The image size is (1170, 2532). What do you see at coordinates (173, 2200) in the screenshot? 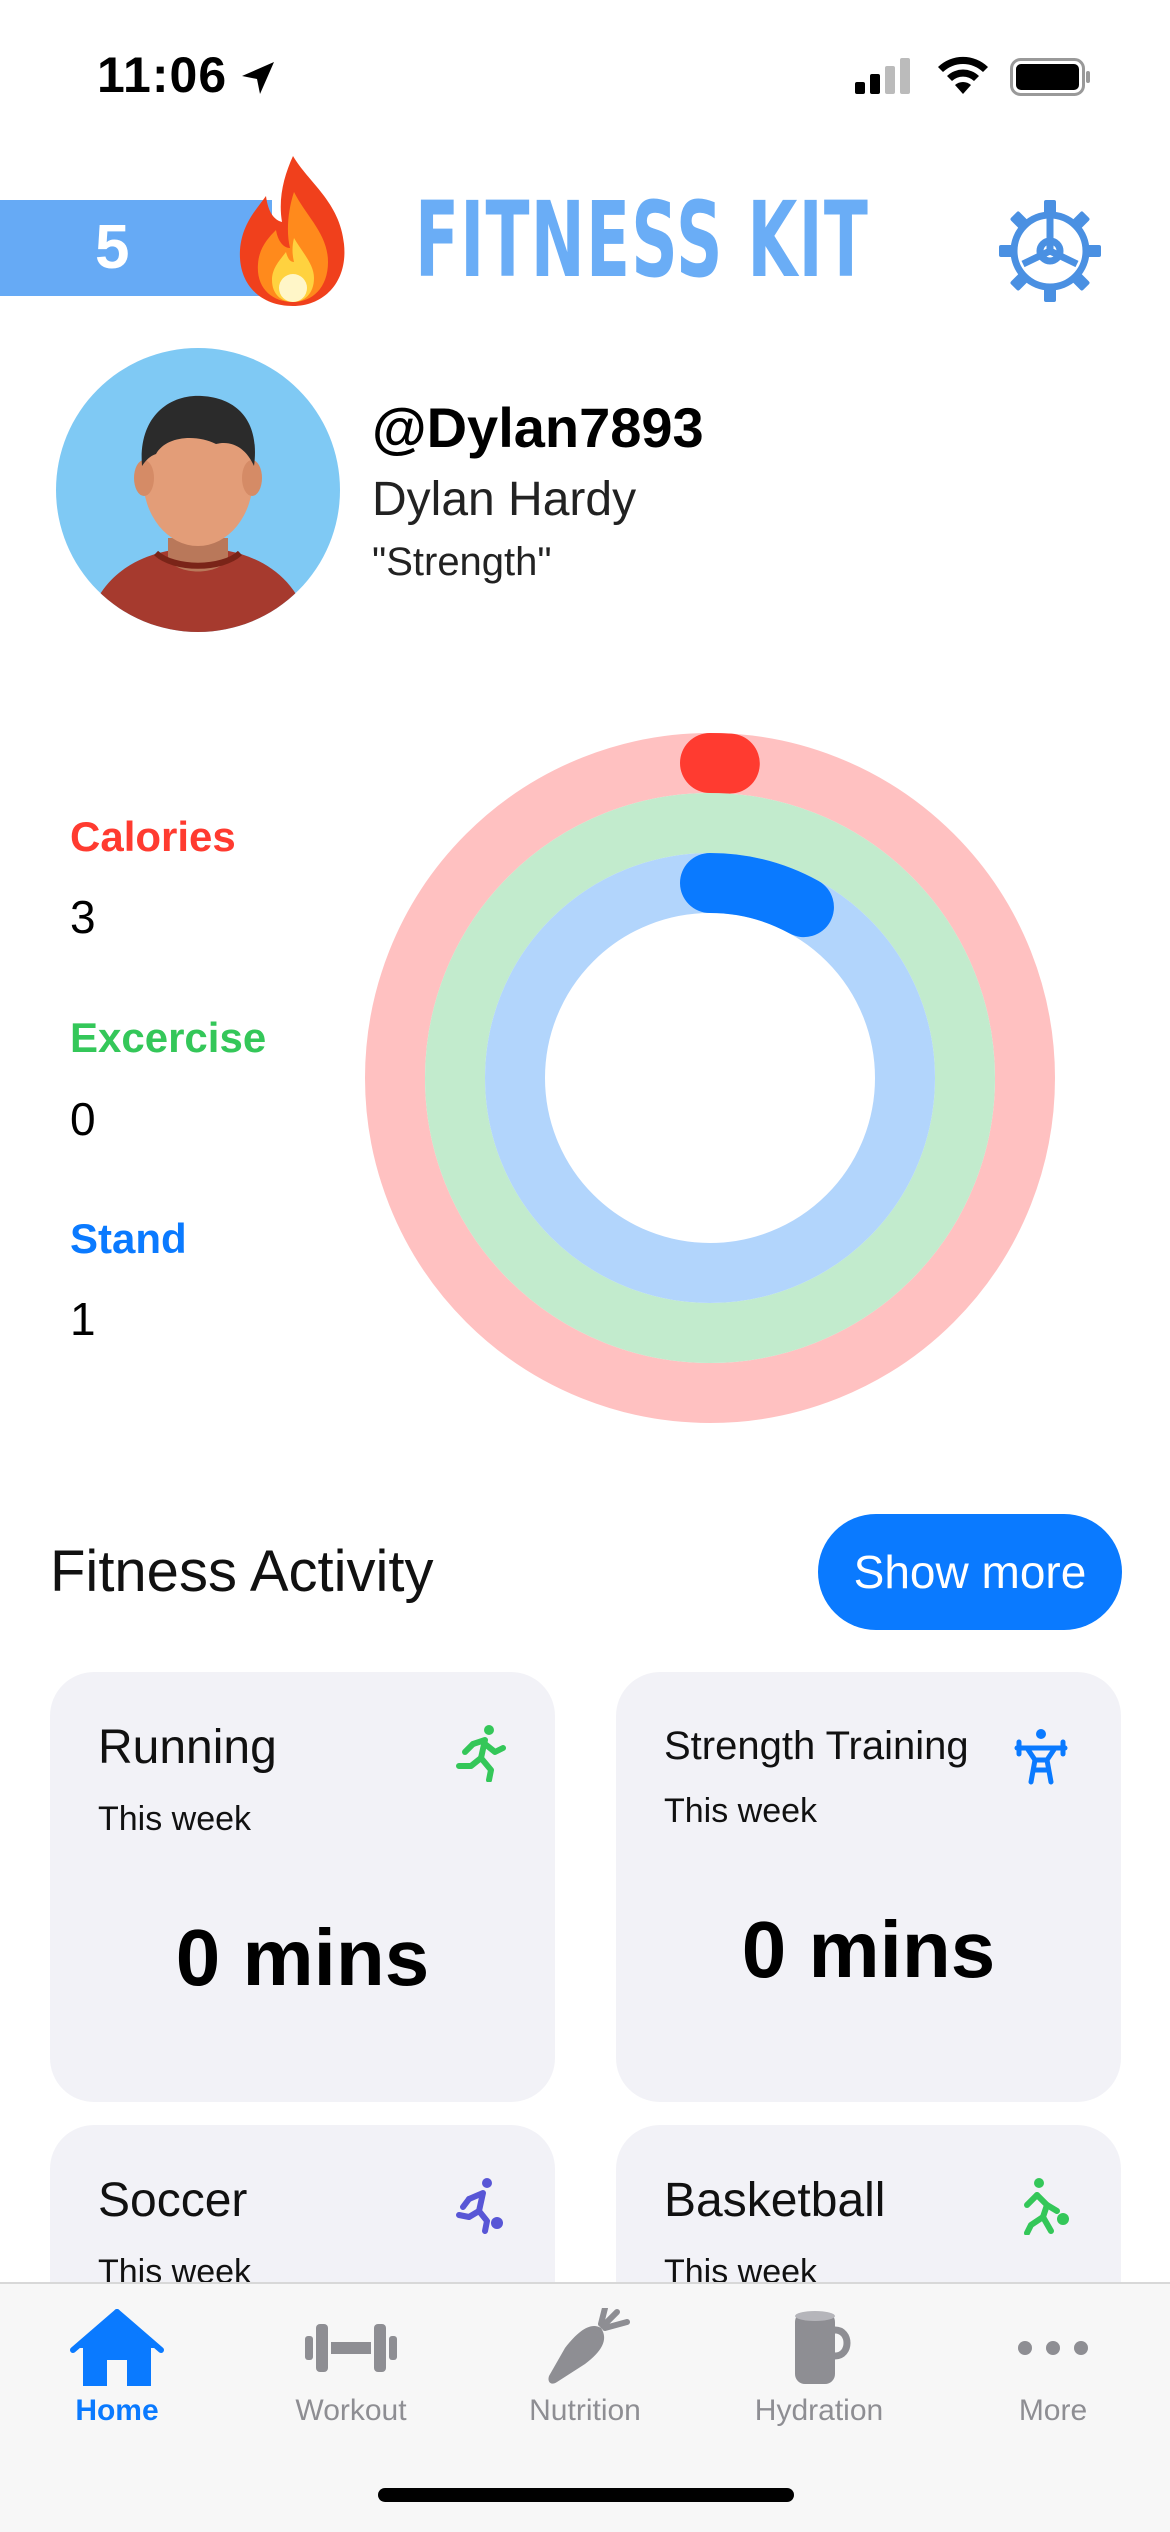
I see `card-title: Soccer` at bounding box center [173, 2200].